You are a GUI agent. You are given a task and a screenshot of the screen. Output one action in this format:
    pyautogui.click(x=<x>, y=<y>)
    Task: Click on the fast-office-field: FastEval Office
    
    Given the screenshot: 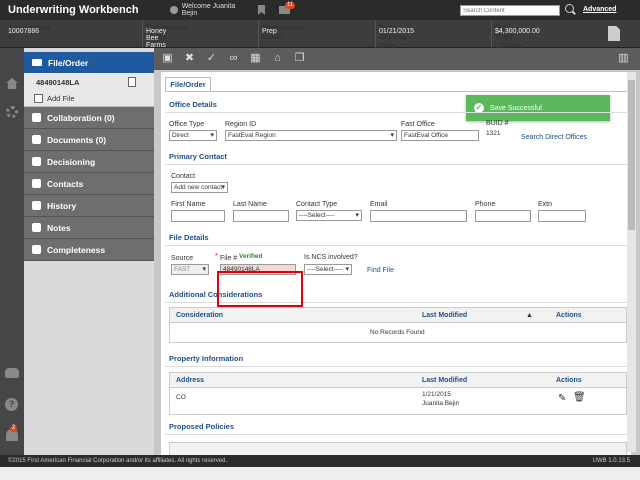 What is the action you would take?
    pyautogui.click(x=440, y=135)
    